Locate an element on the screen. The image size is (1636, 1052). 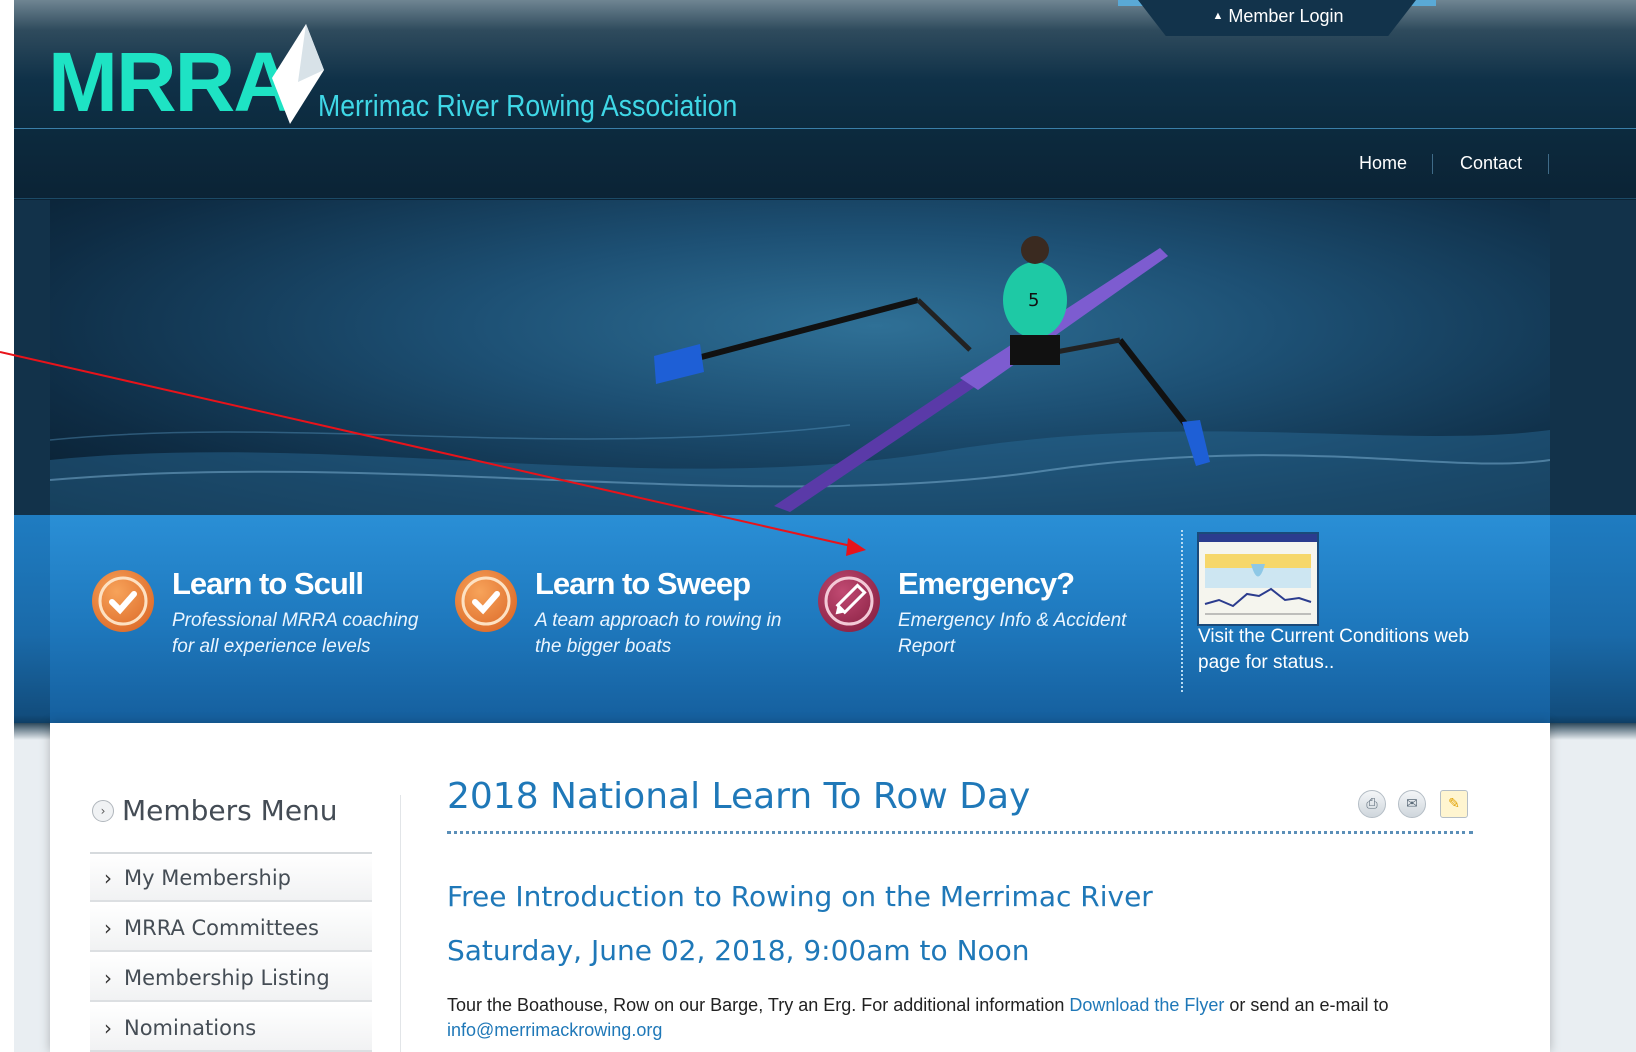
sidebar-item-label: MRRA Committees is located at coordinates (221, 928).